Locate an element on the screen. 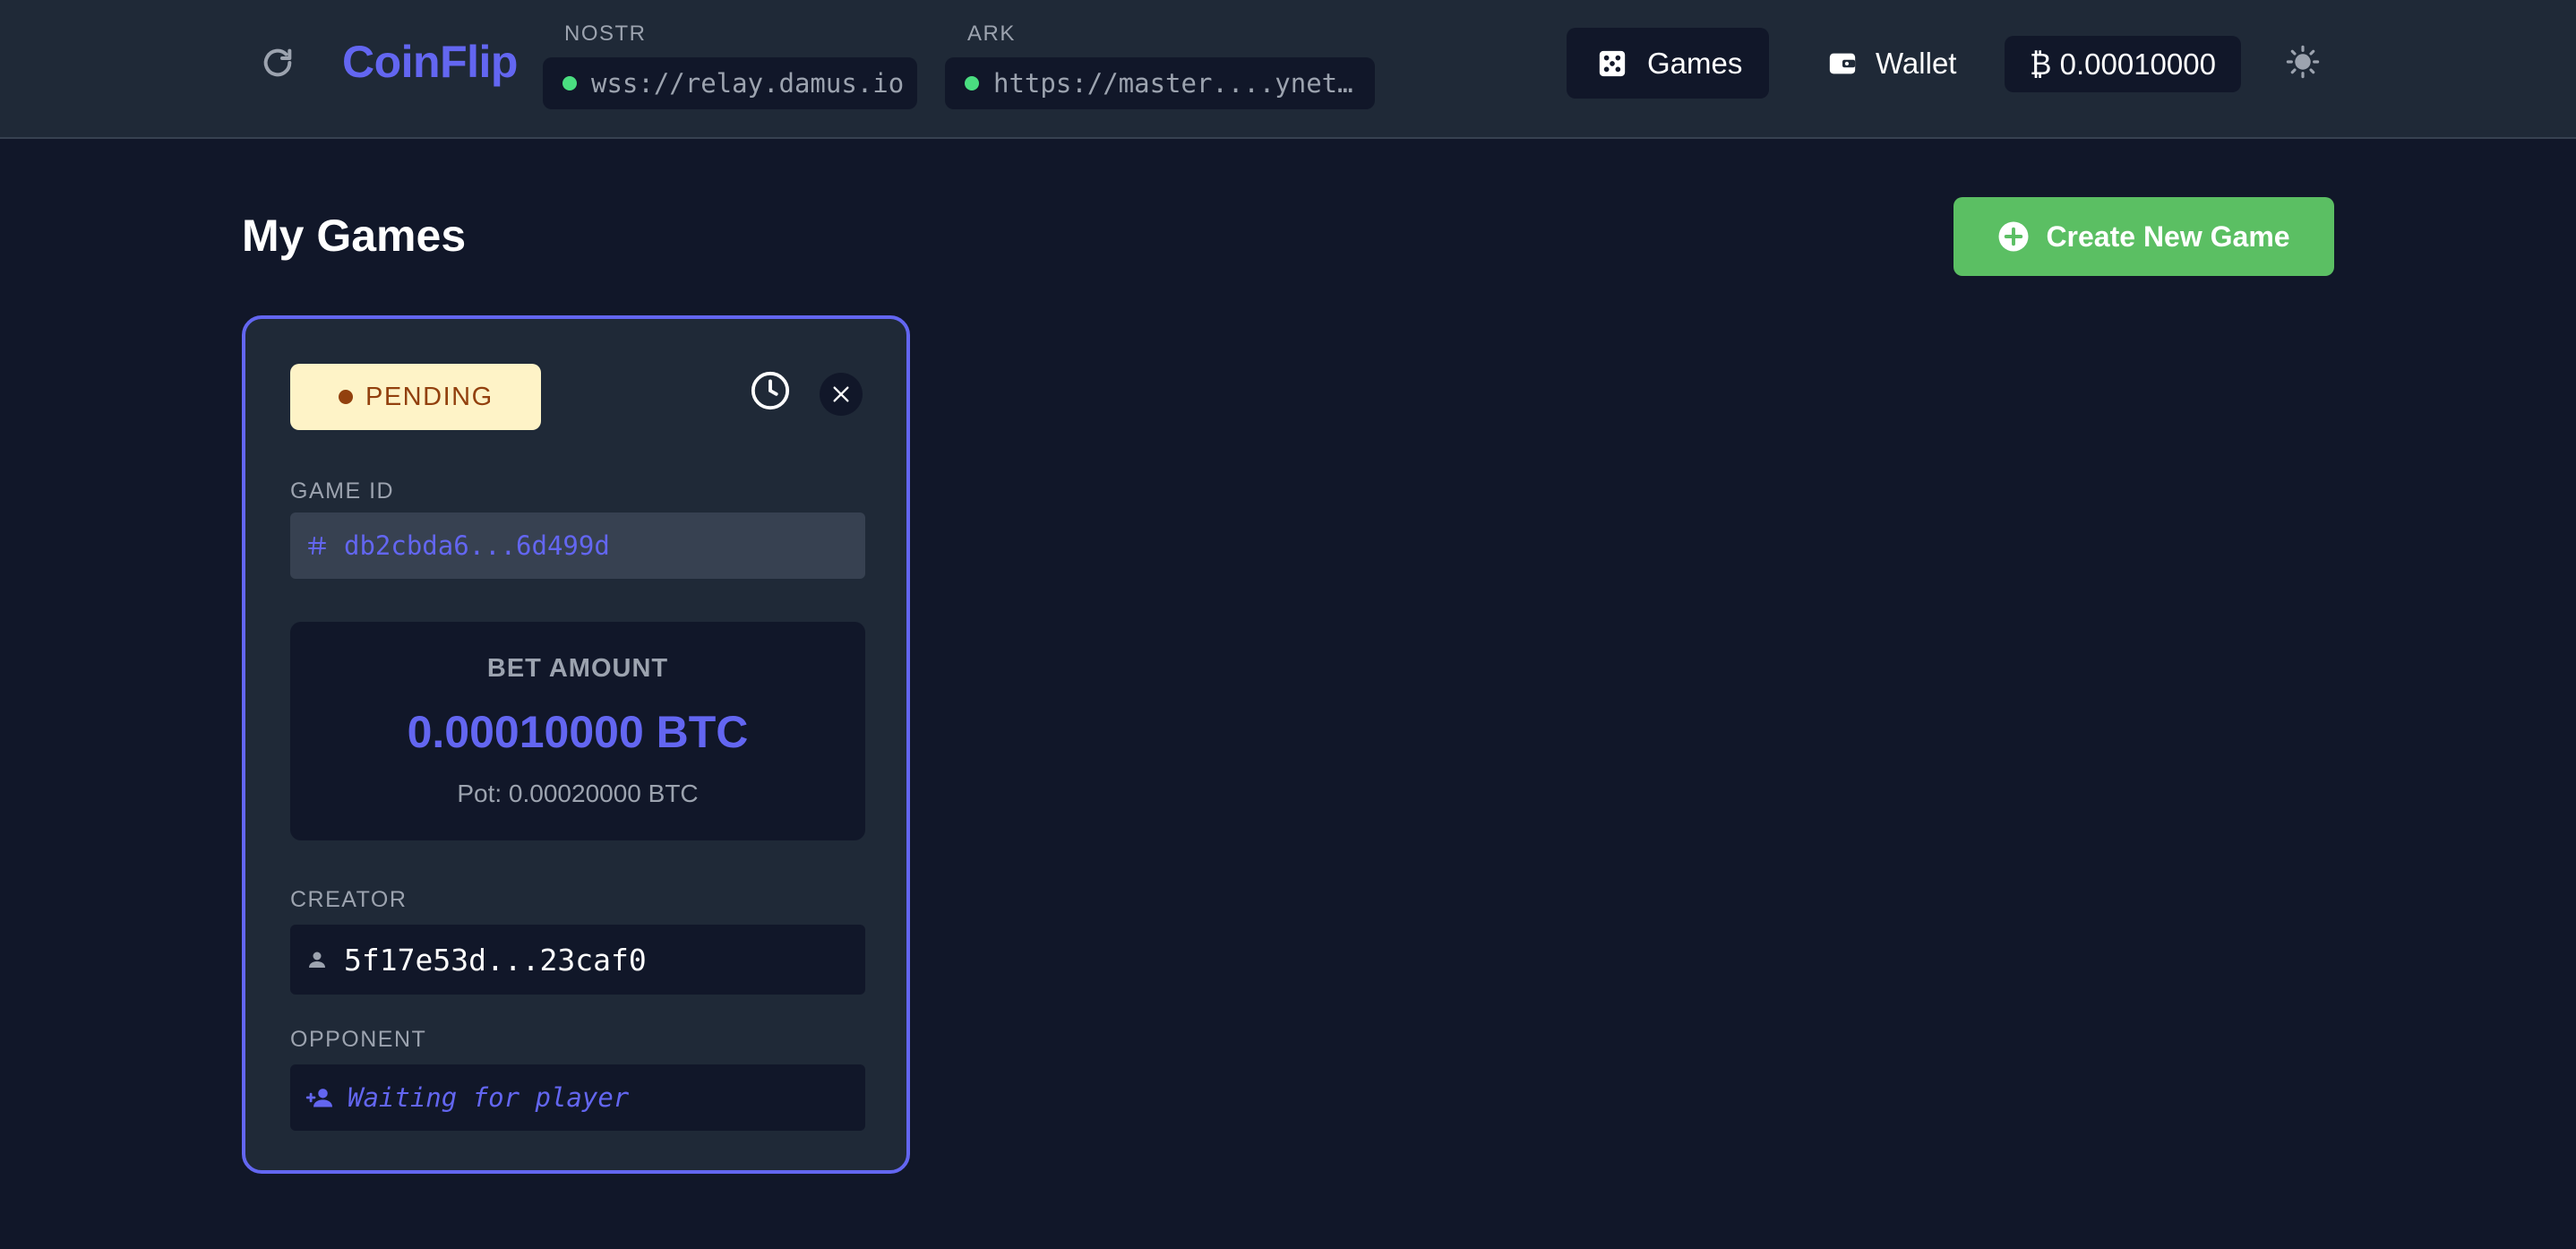 This screenshot has width=2576, height=1249. opponent-value: Waiting for player is located at coordinates (489, 1097).